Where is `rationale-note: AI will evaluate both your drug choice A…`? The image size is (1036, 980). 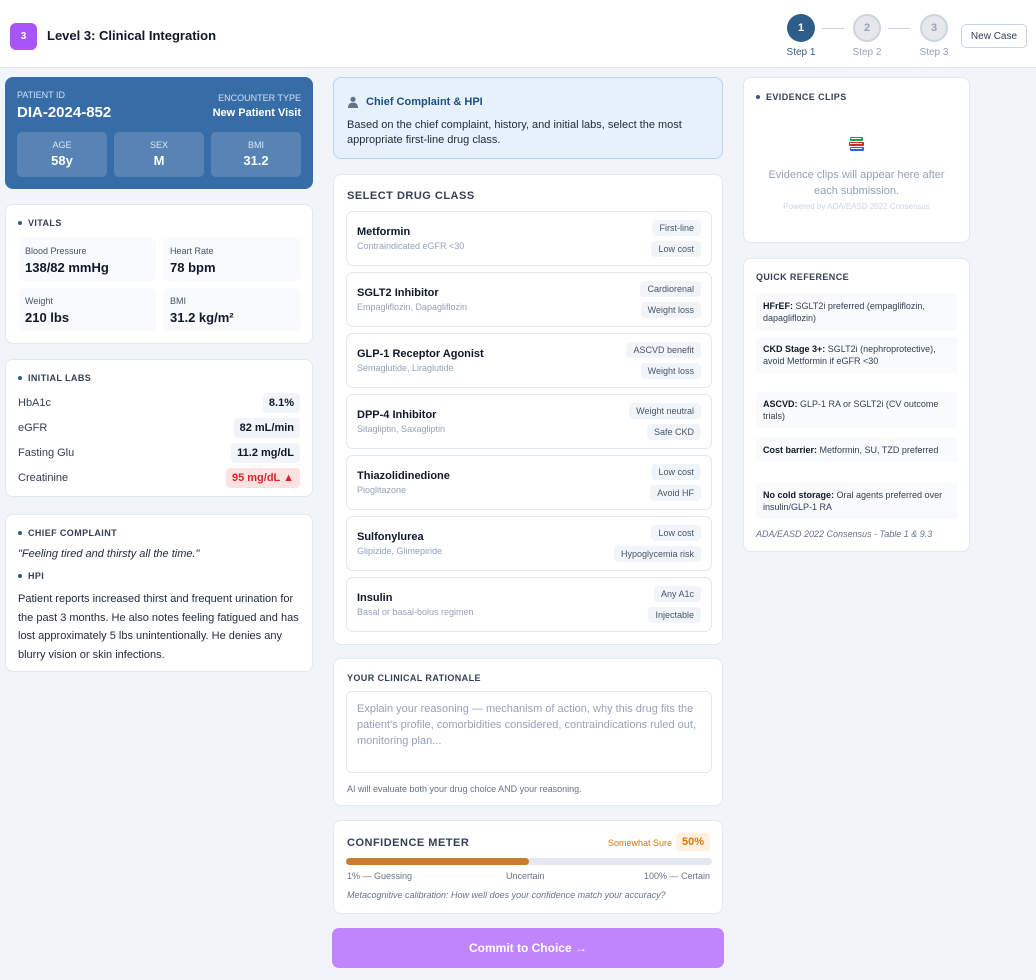 rationale-note: AI will evaluate both your drug choice A… is located at coordinates (464, 789).